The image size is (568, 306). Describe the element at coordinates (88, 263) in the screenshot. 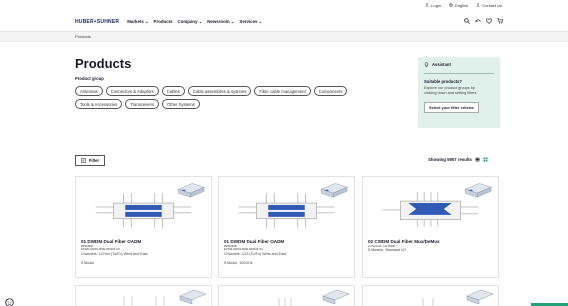

I see `product-meta: 5 Modul` at that location.